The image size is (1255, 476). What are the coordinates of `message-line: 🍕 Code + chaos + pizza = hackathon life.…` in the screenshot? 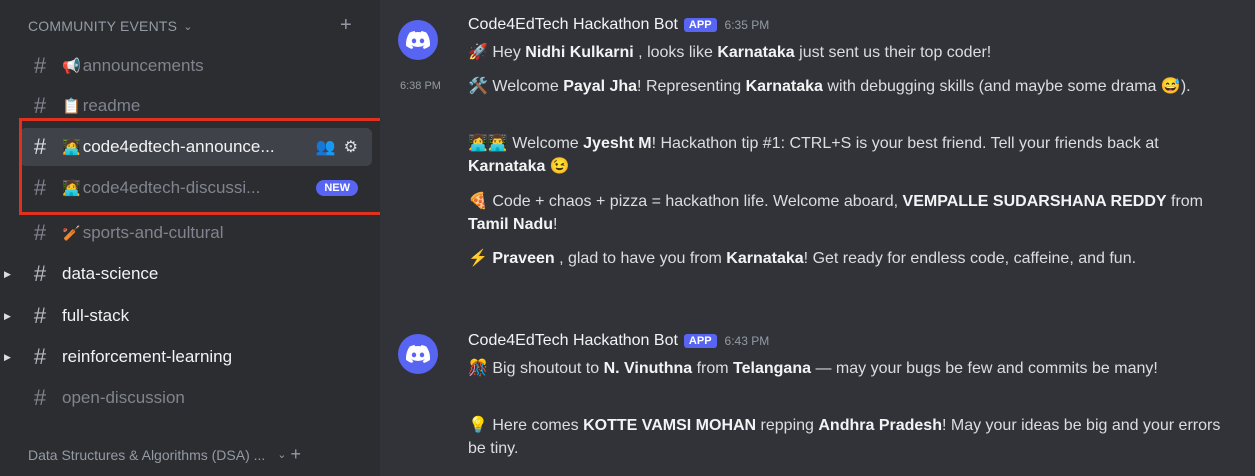 It's located at (836, 213).